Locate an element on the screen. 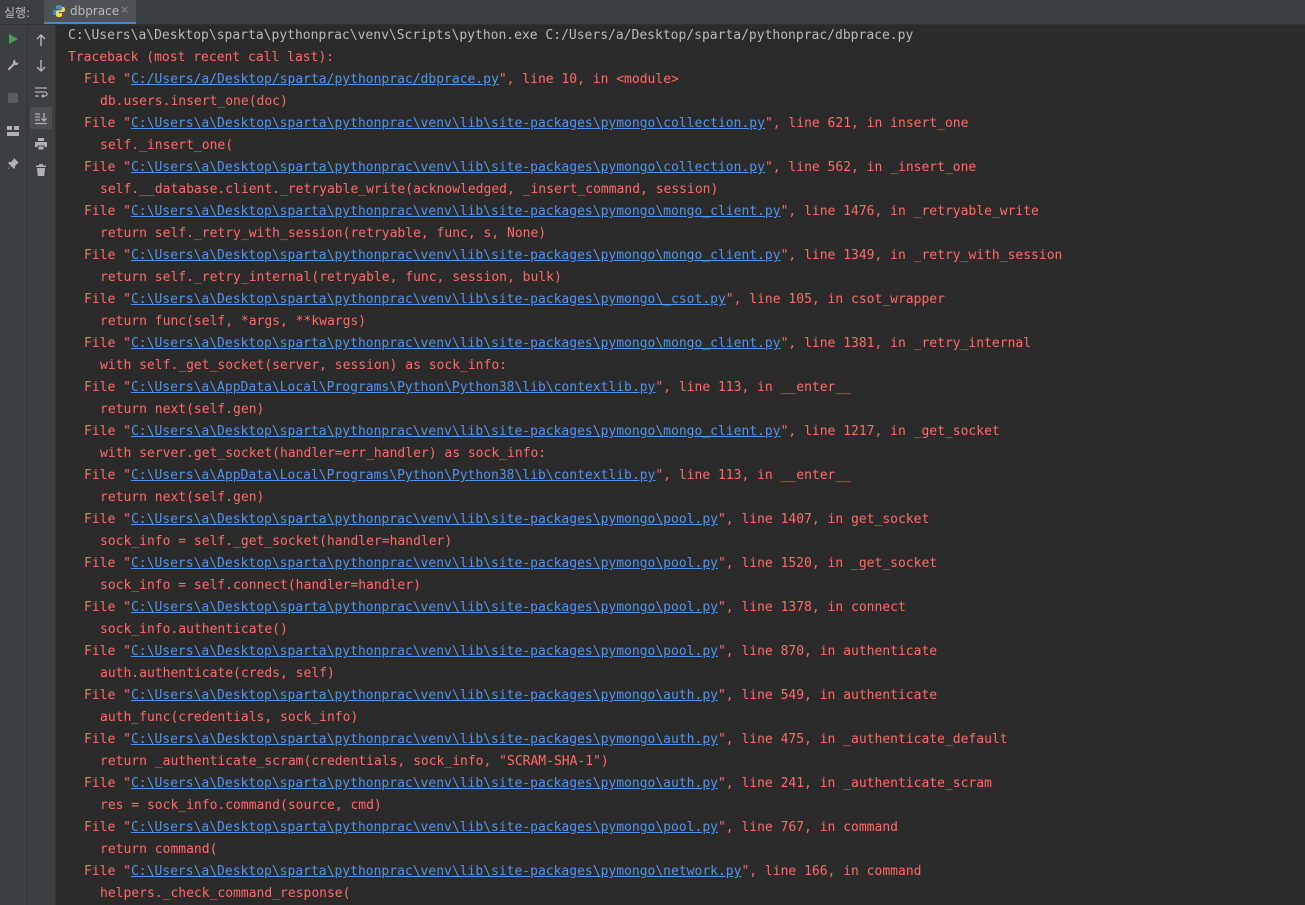 This screenshot has height=905, width=1305. traceback-code-line: return next(self.gen) is located at coordinates (182, 497).